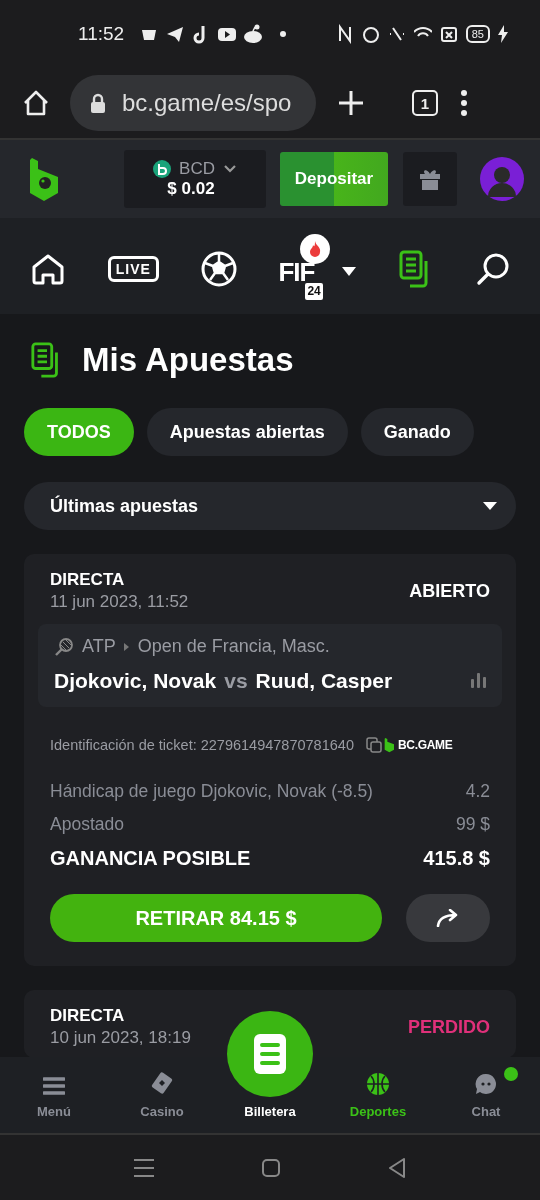  What do you see at coordinates (464, 103) in the screenshot?
I see `more-icon` at bounding box center [464, 103].